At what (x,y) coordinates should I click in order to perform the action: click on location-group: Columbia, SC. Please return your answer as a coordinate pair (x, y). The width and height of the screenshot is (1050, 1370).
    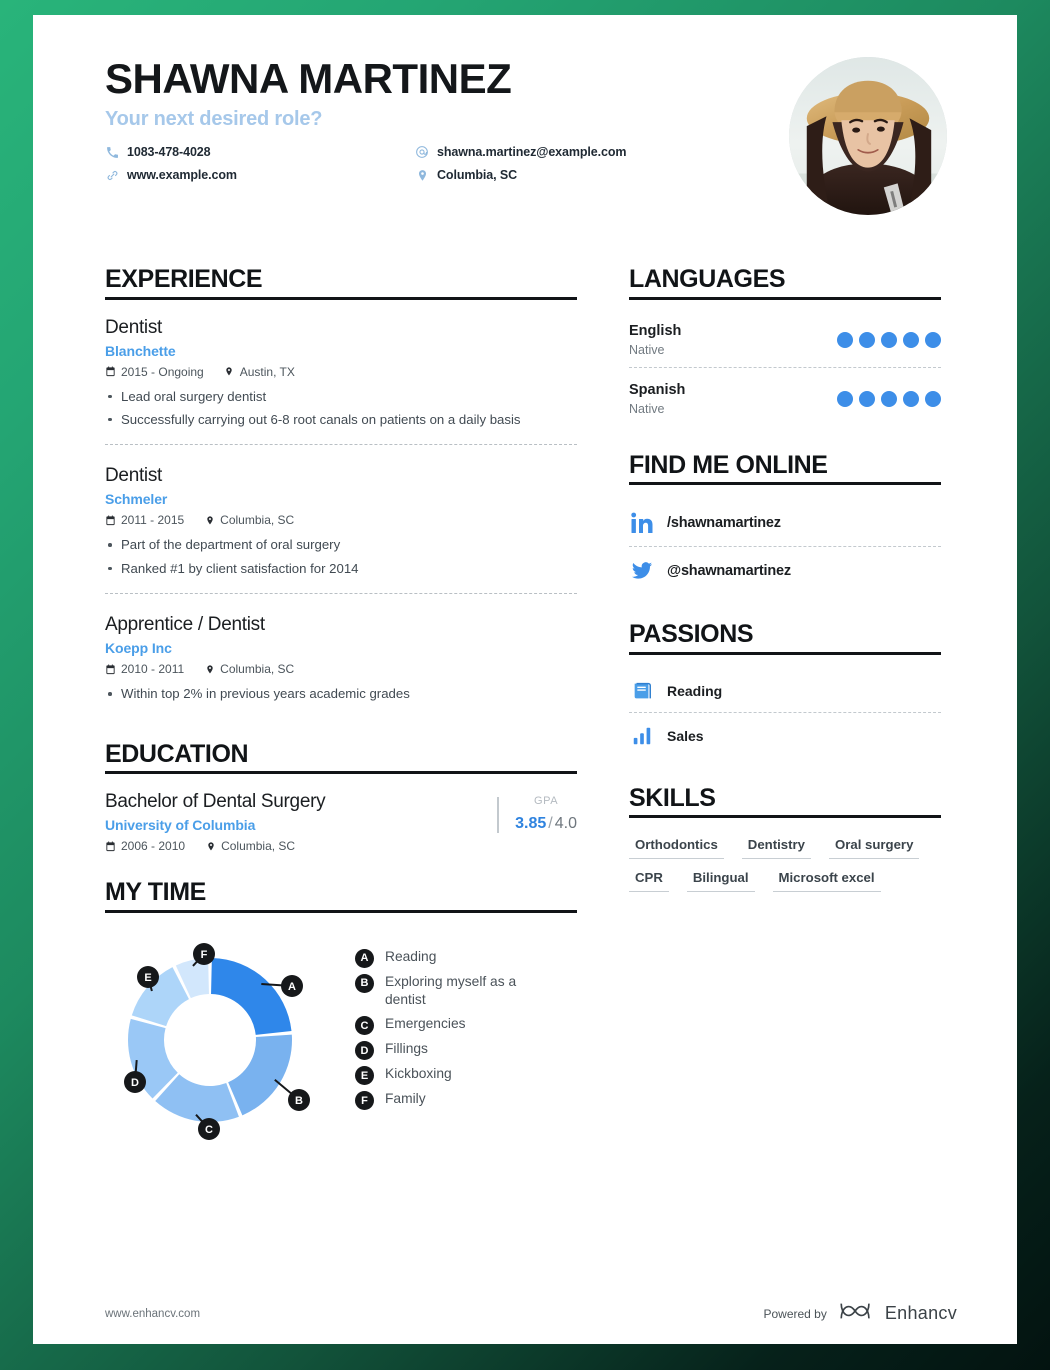
    Looking at the image, I should click on (250, 846).